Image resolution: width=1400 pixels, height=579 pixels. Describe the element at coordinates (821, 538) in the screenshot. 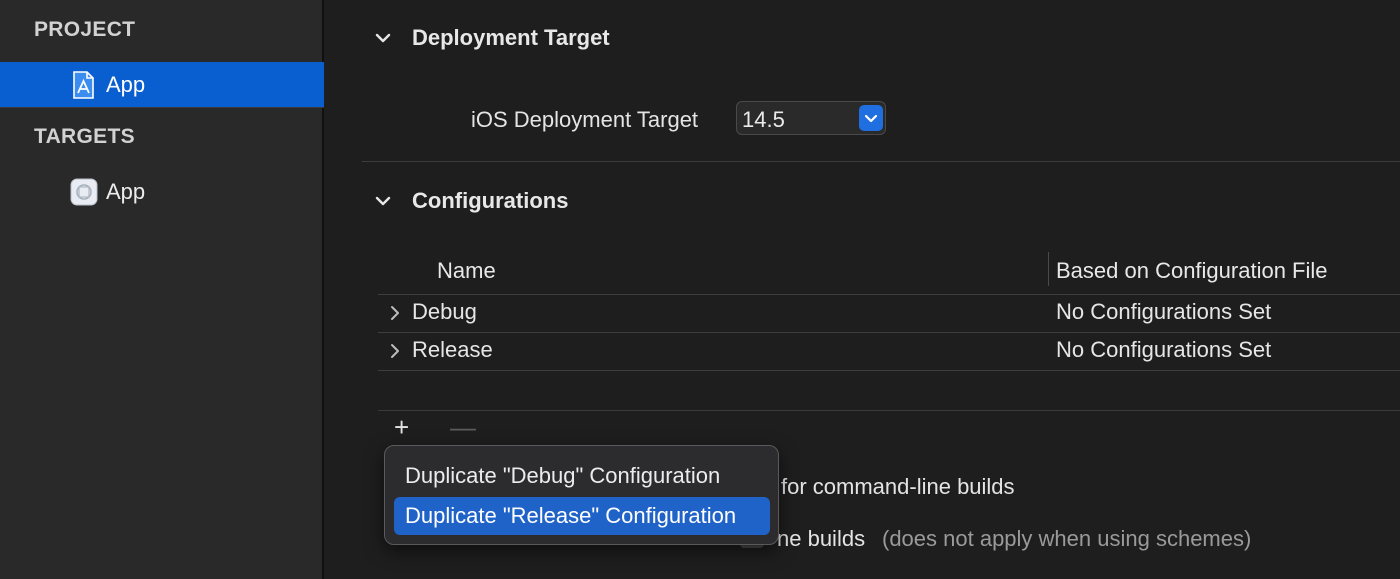

I see `builds-text: ne builds` at that location.